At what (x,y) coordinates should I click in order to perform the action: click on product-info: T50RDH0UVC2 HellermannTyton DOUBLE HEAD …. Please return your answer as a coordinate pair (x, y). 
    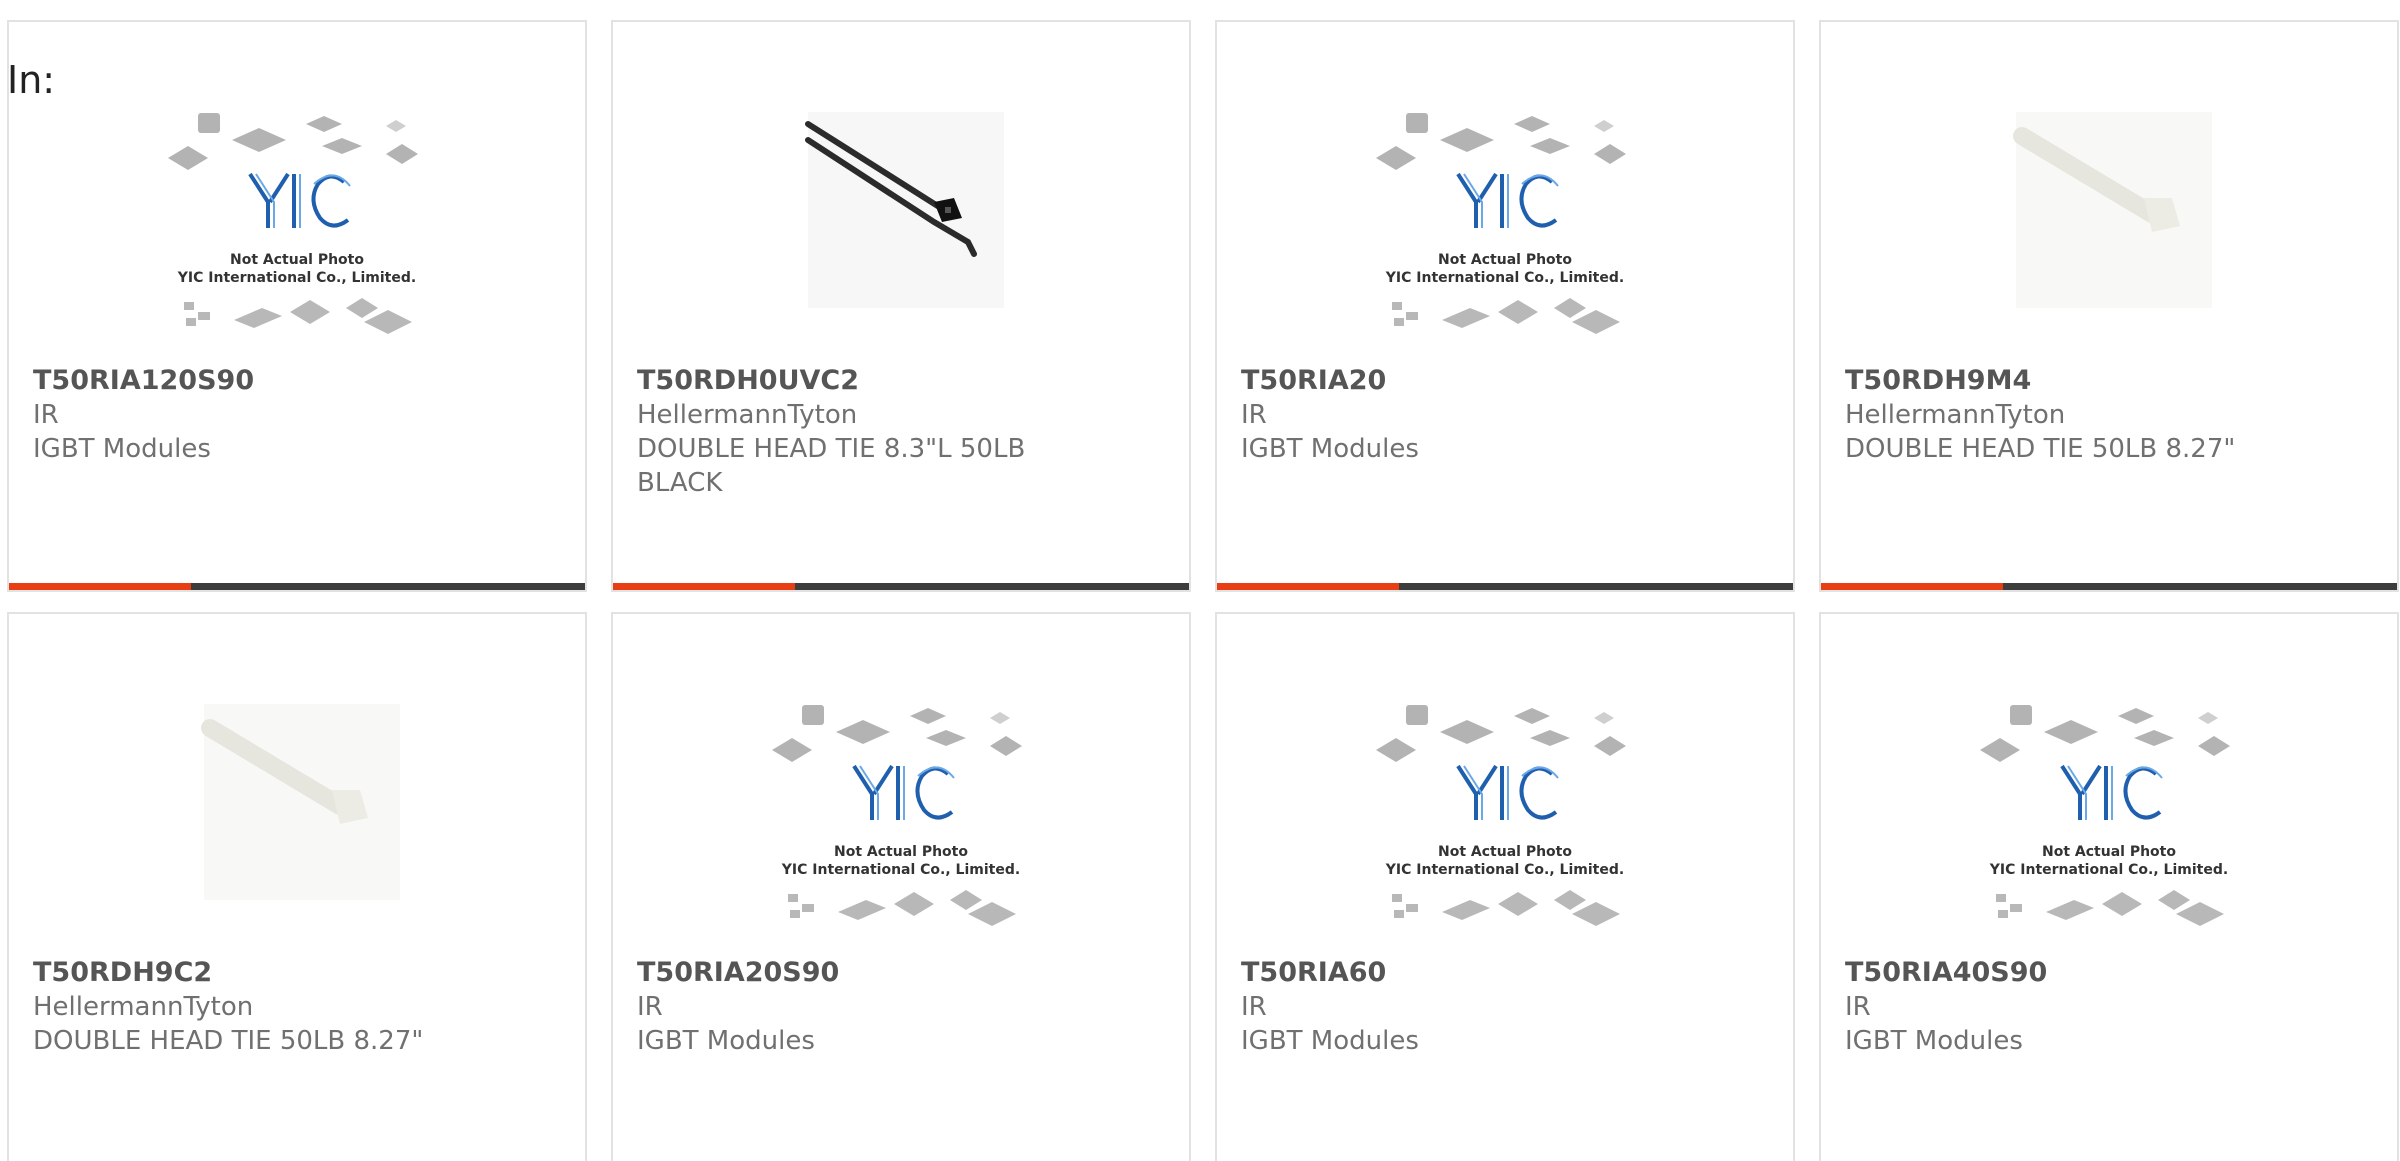
    Looking at the image, I should click on (901, 432).